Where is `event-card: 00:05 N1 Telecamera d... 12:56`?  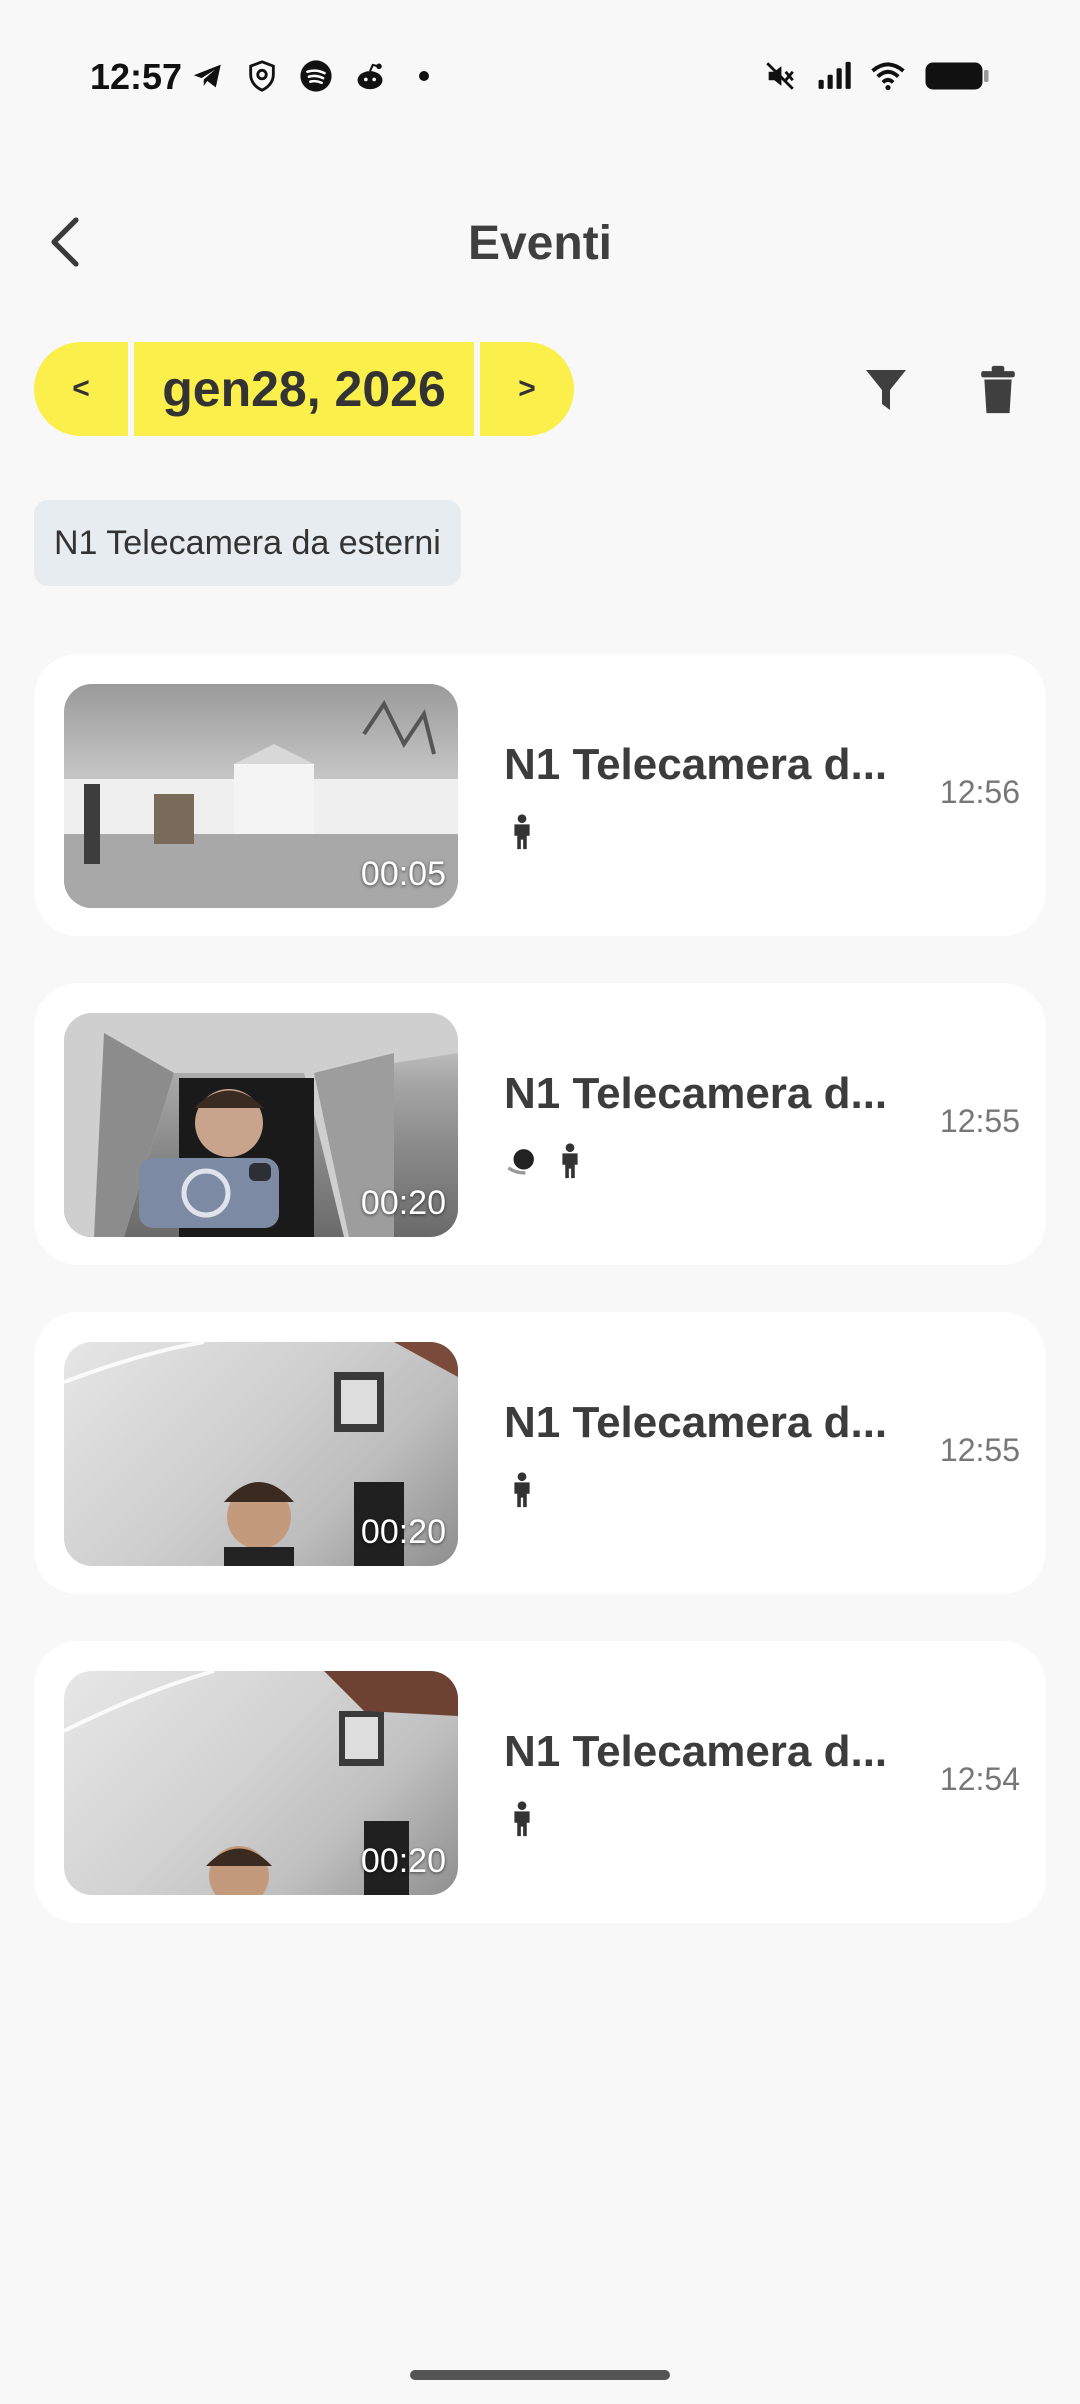
event-card: 00:05 N1 Telecamera d... 12:56 is located at coordinates (540, 795).